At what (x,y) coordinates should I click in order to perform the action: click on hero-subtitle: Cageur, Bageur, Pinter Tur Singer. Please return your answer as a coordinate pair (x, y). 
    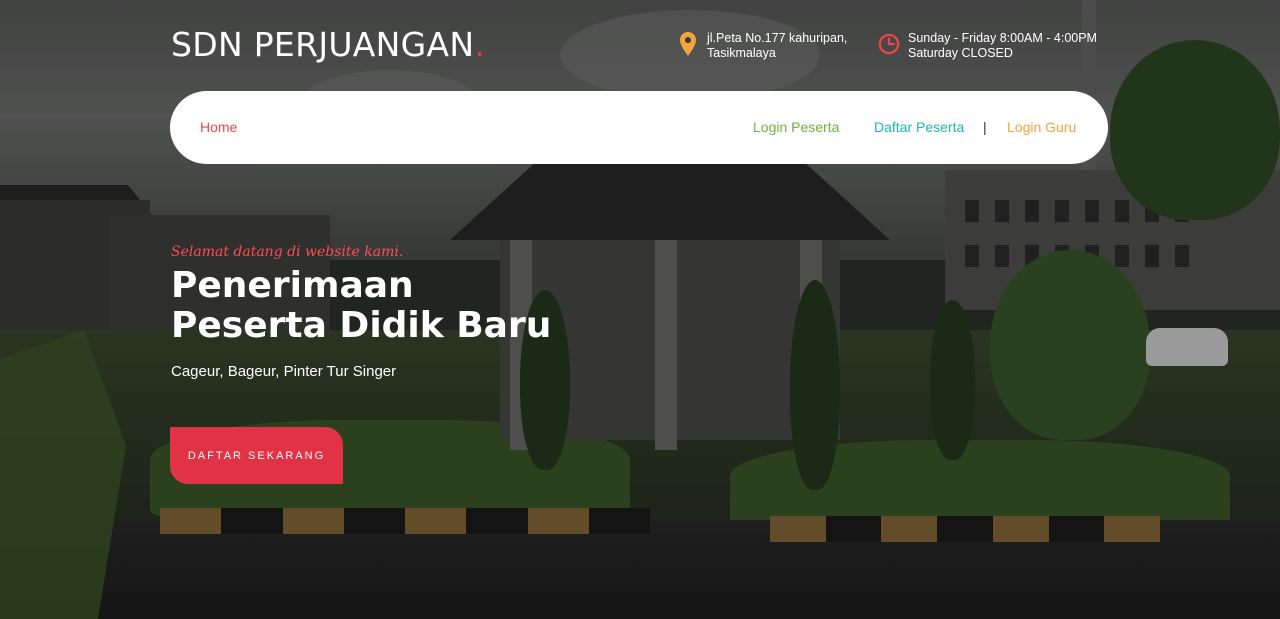
    Looking at the image, I should click on (284, 371).